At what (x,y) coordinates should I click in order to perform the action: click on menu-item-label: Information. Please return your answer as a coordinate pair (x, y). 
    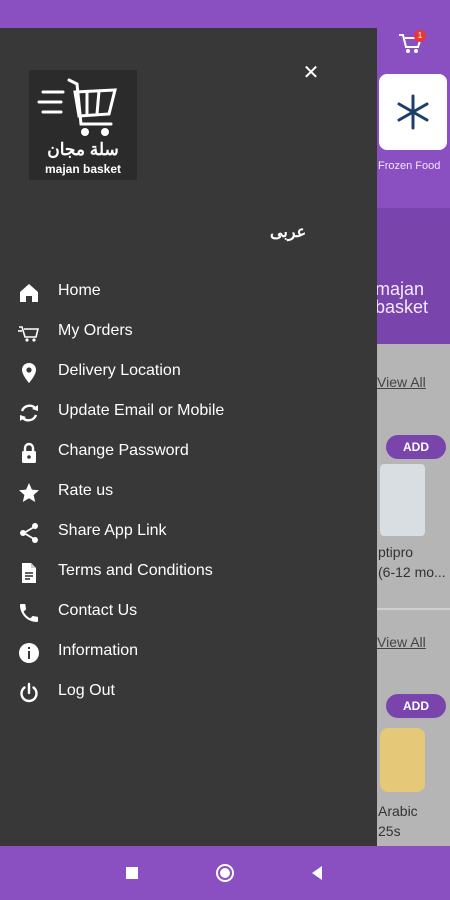
    Looking at the image, I should click on (98, 650).